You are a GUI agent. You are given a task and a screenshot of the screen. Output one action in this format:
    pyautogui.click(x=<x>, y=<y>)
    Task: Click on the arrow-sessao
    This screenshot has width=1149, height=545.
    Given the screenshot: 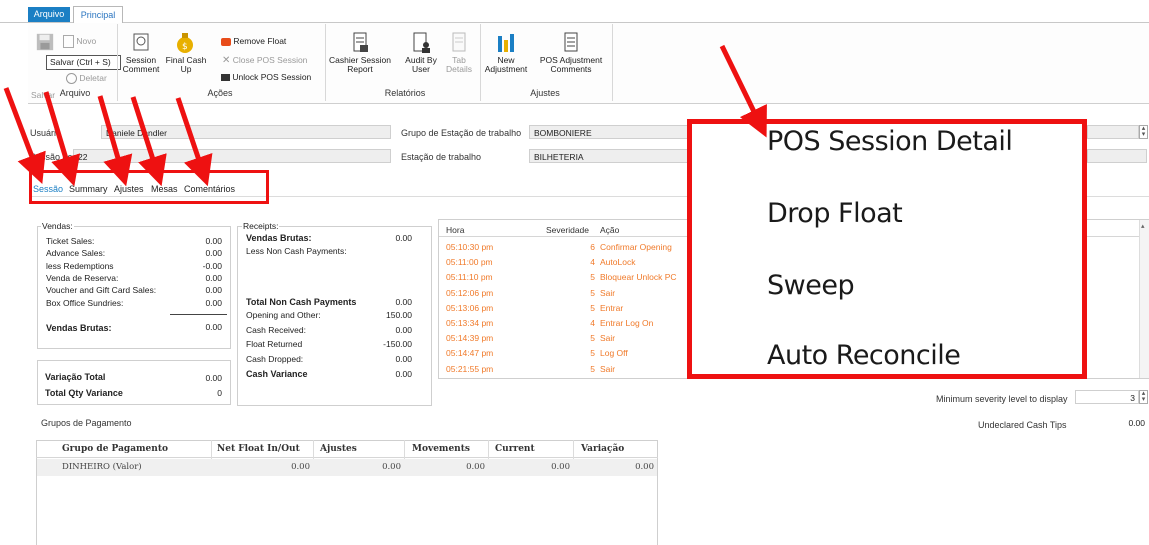 What is the action you would take?
    pyautogui.click(x=24, y=136)
    